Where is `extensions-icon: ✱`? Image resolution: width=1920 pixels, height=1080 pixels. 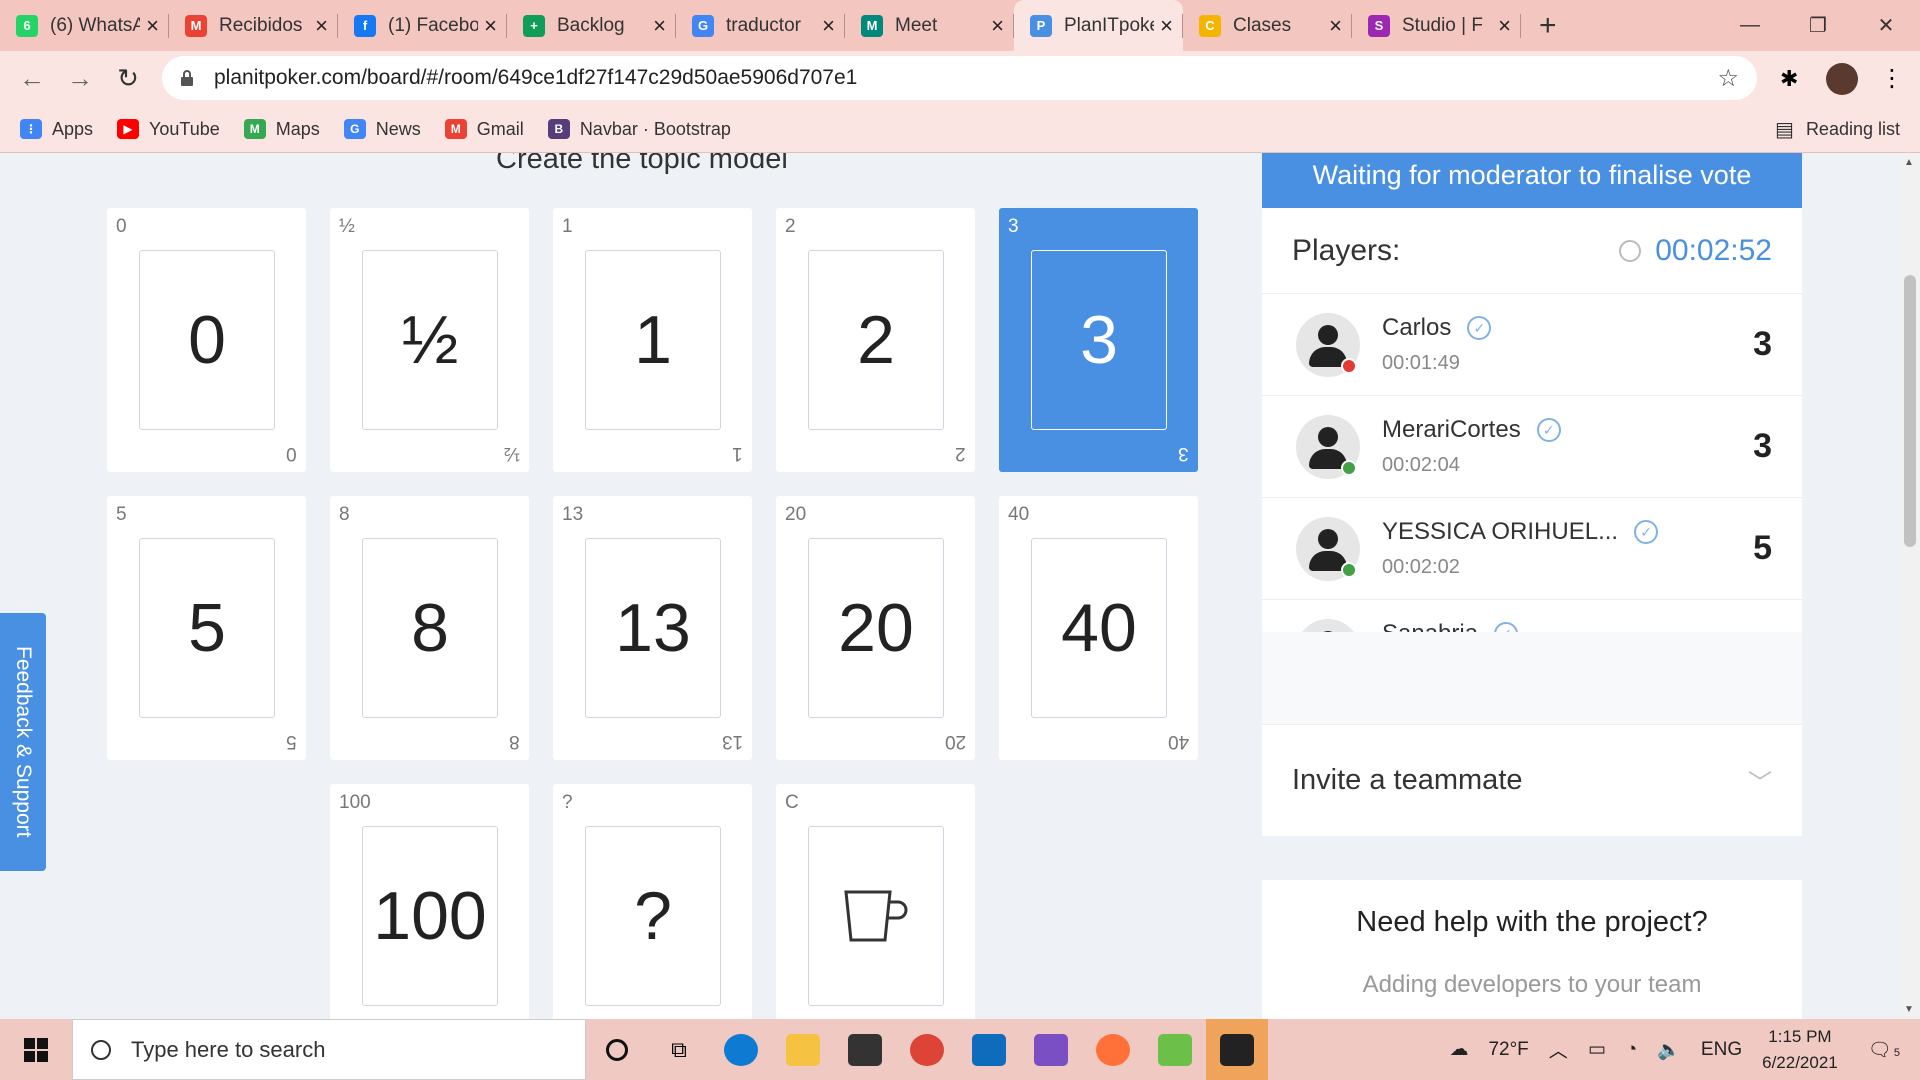
extensions-icon: ✱ is located at coordinates (1789, 79).